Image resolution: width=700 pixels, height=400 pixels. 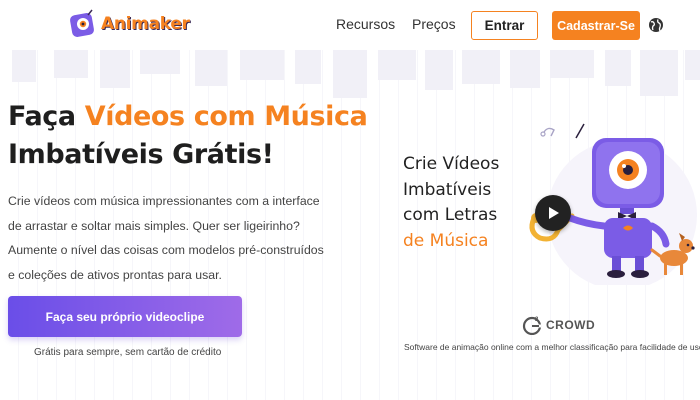 What do you see at coordinates (145, 24) in the screenshot?
I see `logo-text: Animaker` at bounding box center [145, 24].